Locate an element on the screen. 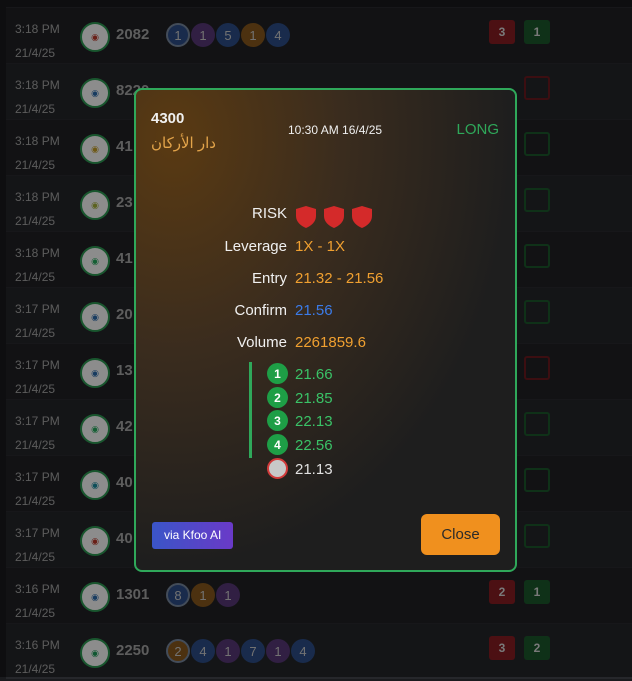 The width and height of the screenshot is (632, 681). entry-value: 21.32 - 21.56 is located at coordinates (339, 278).